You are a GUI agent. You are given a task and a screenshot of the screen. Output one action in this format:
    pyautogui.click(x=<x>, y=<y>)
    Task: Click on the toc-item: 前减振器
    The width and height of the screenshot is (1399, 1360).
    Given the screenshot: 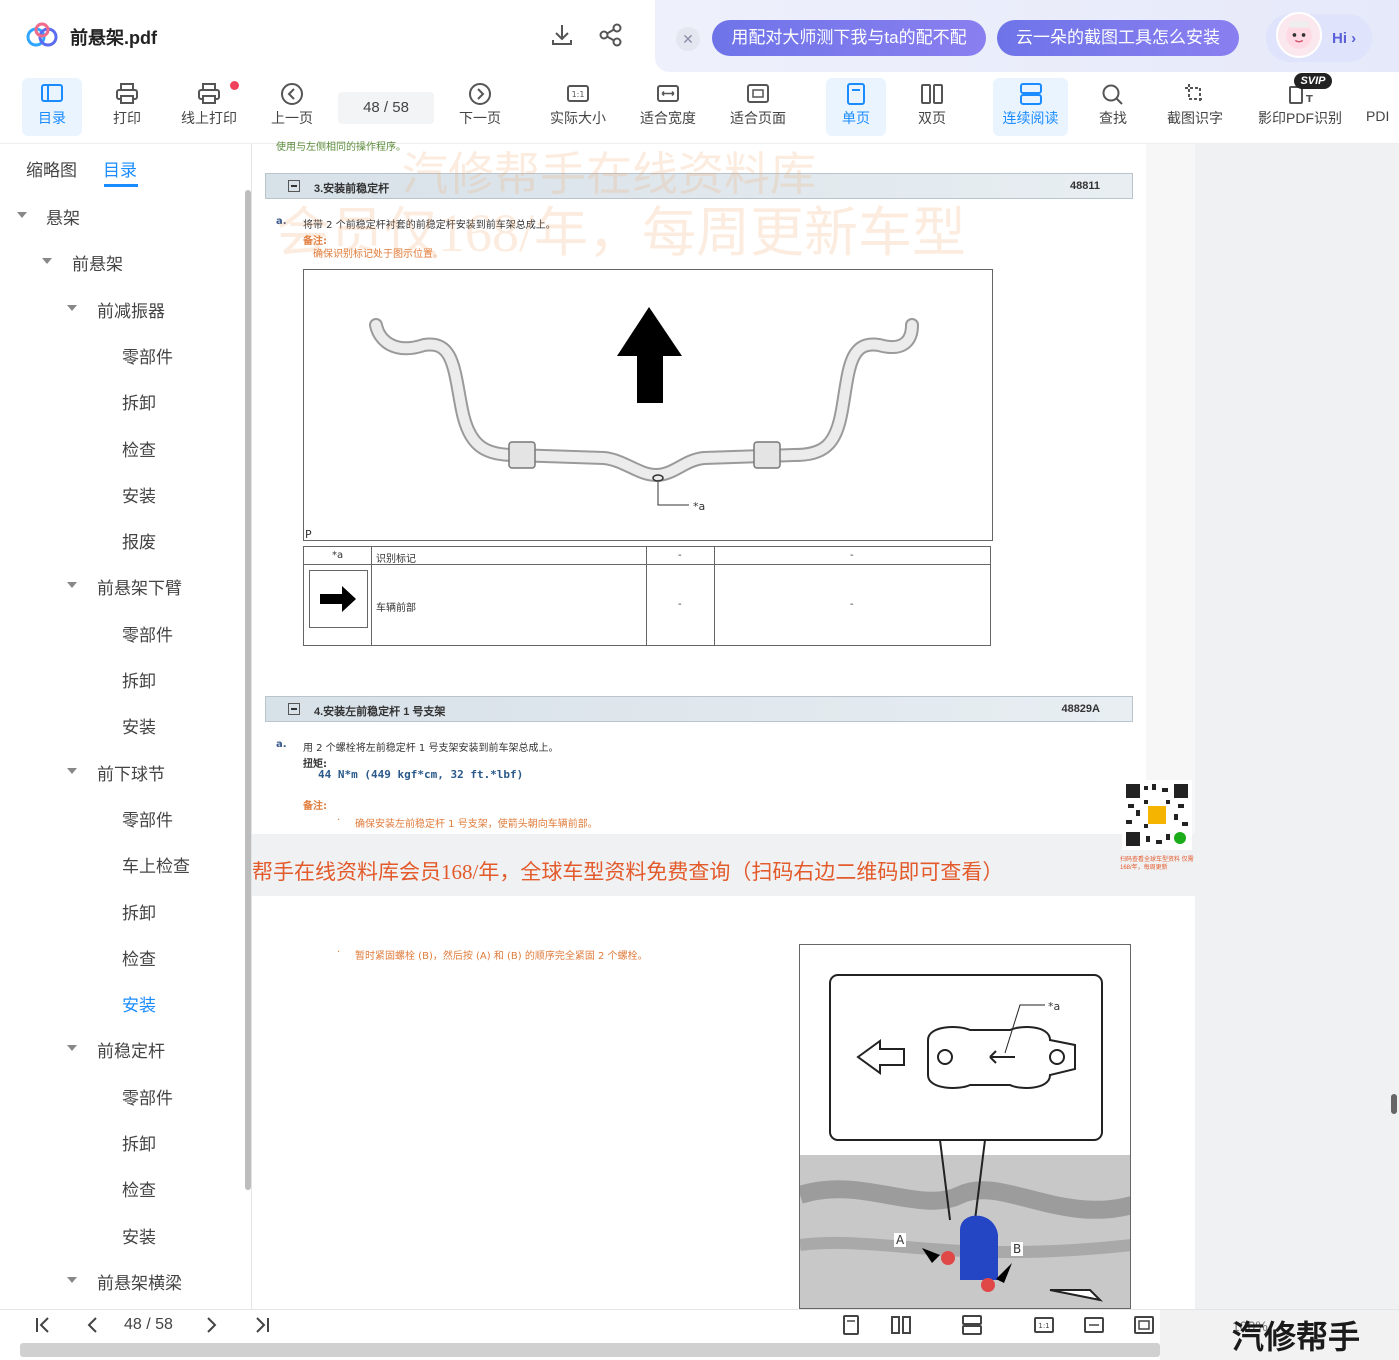 What is the action you would take?
    pyautogui.click(x=131, y=309)
    